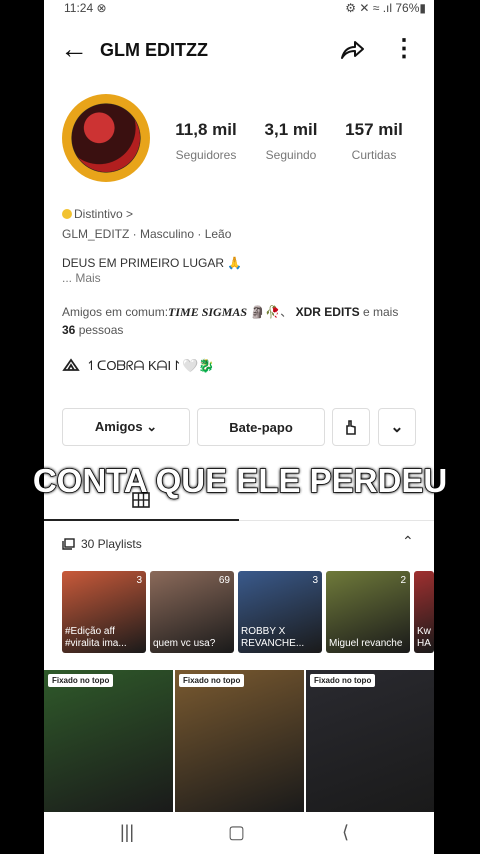 The width and height of the screenshot is (480, 854). I want to click on stat-following: 3,1 mil Seguindo, so click(291, 141).